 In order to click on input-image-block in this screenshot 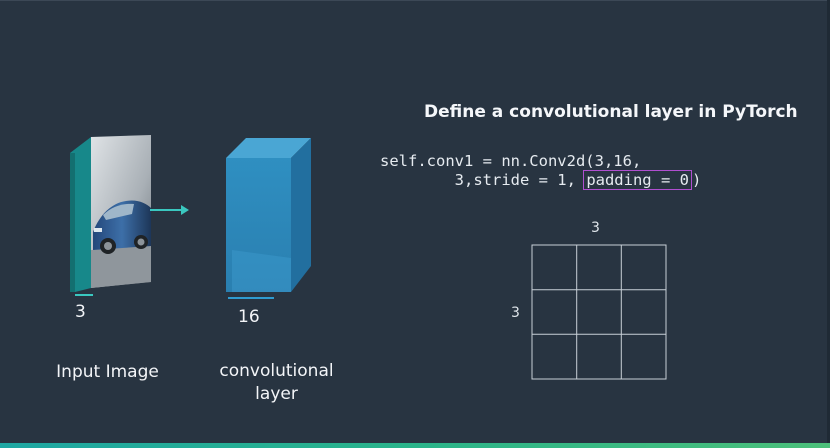, I will do `click(110, 213)`.